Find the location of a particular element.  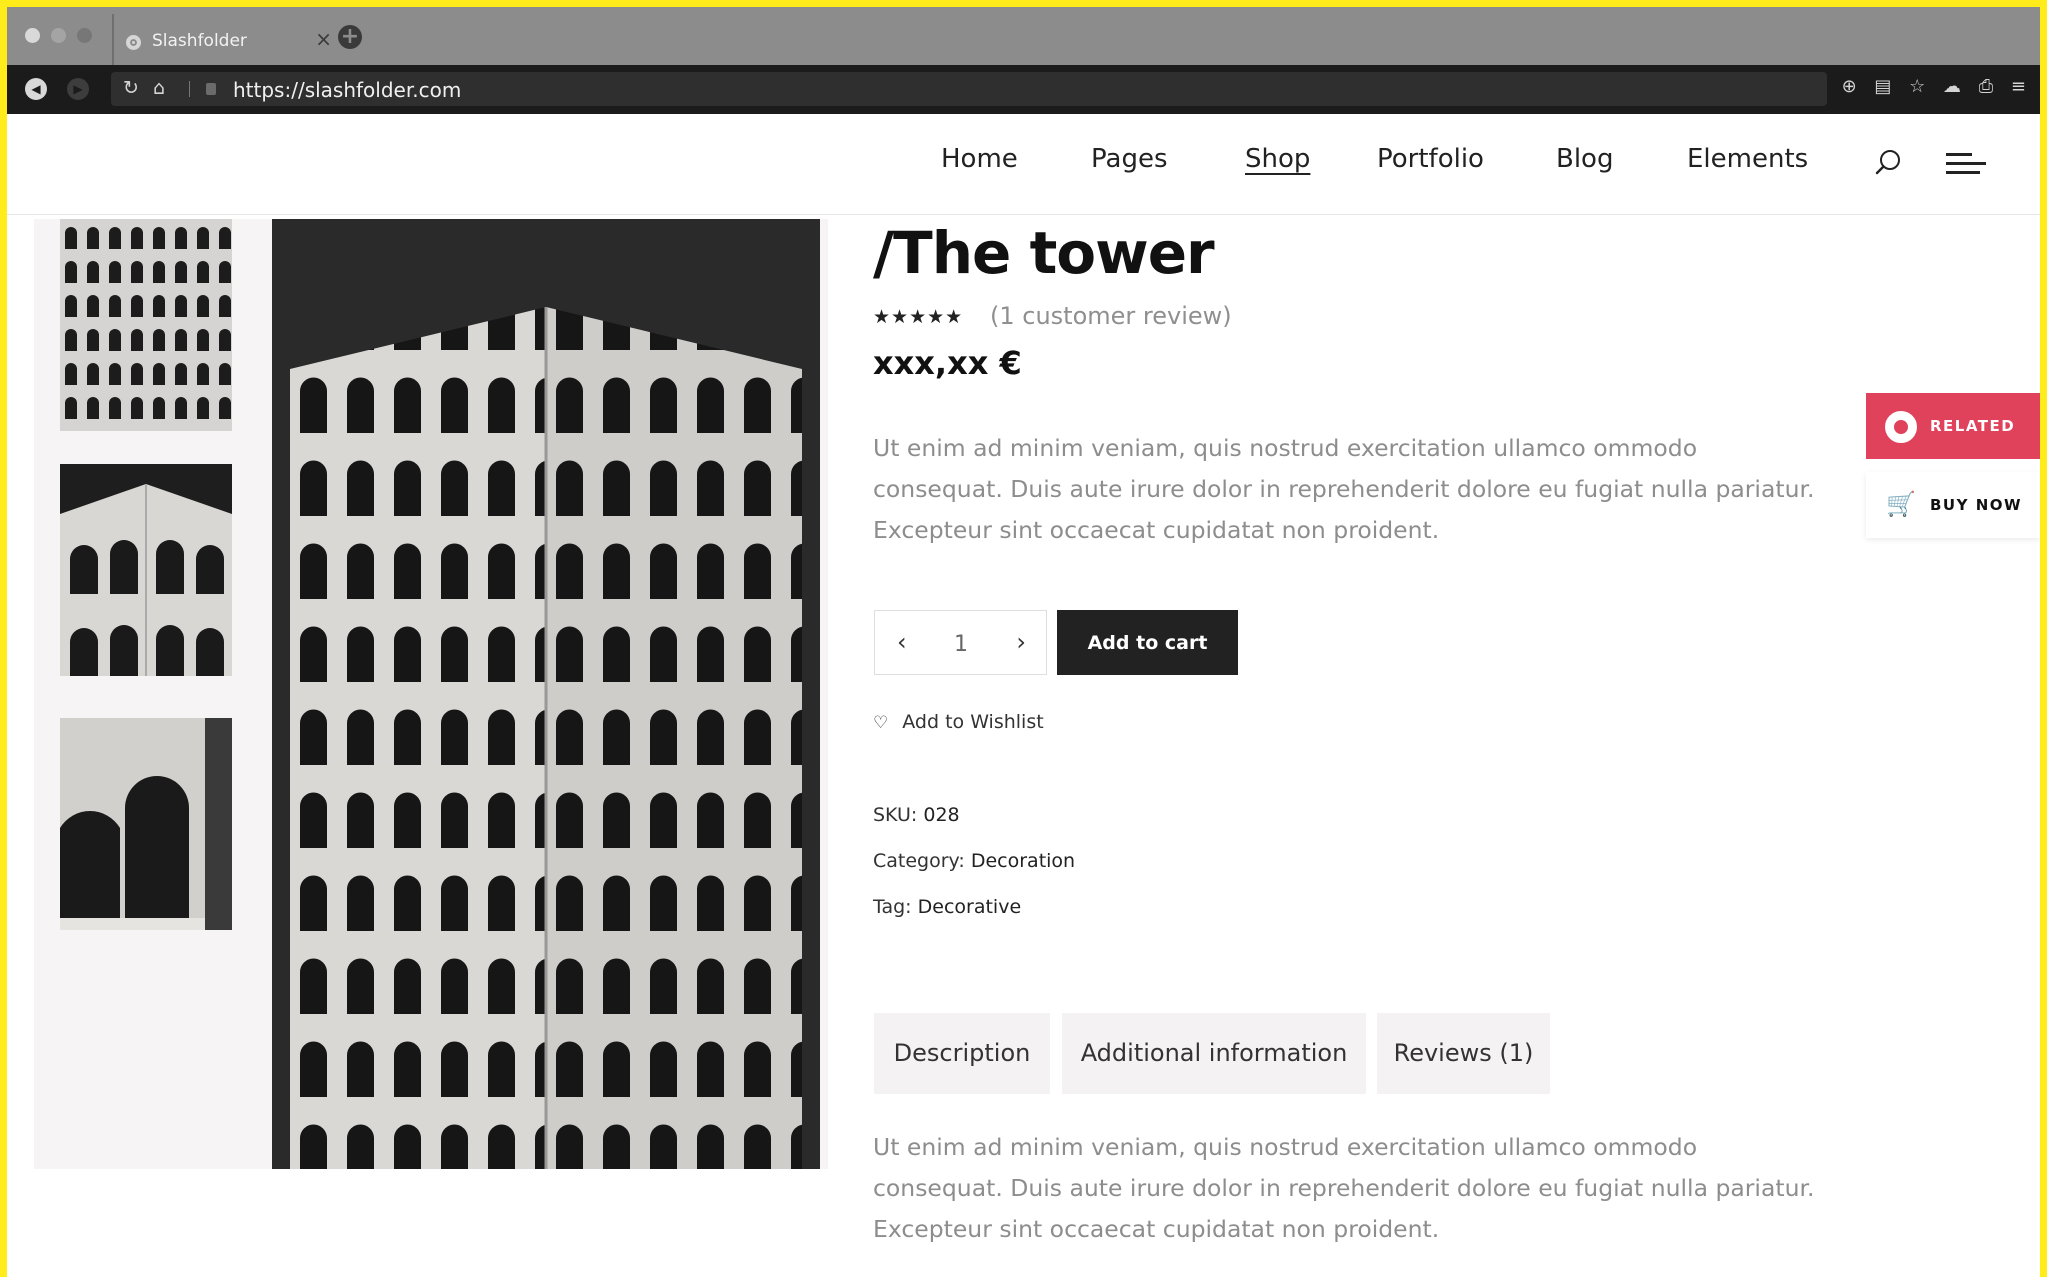

tab-description: Description is located at coordinates (962, 1053).